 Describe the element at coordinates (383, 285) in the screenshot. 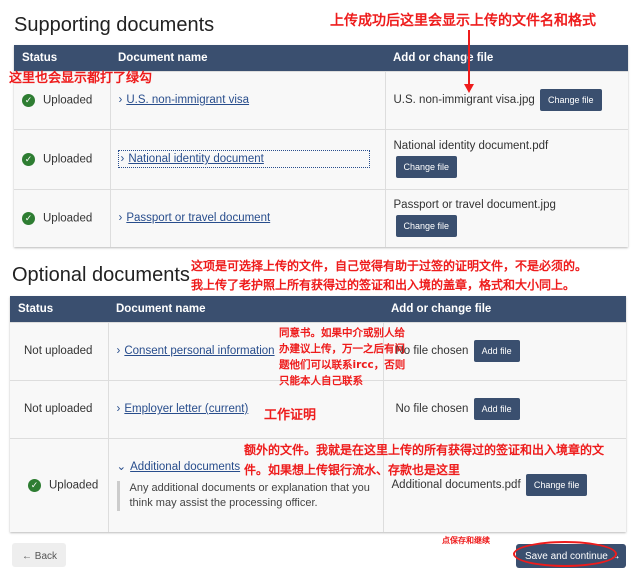

I see `annotation: 我上传了老护照上所有获得过的签证和出入境的盖章，格式和大小同上。` at that location.